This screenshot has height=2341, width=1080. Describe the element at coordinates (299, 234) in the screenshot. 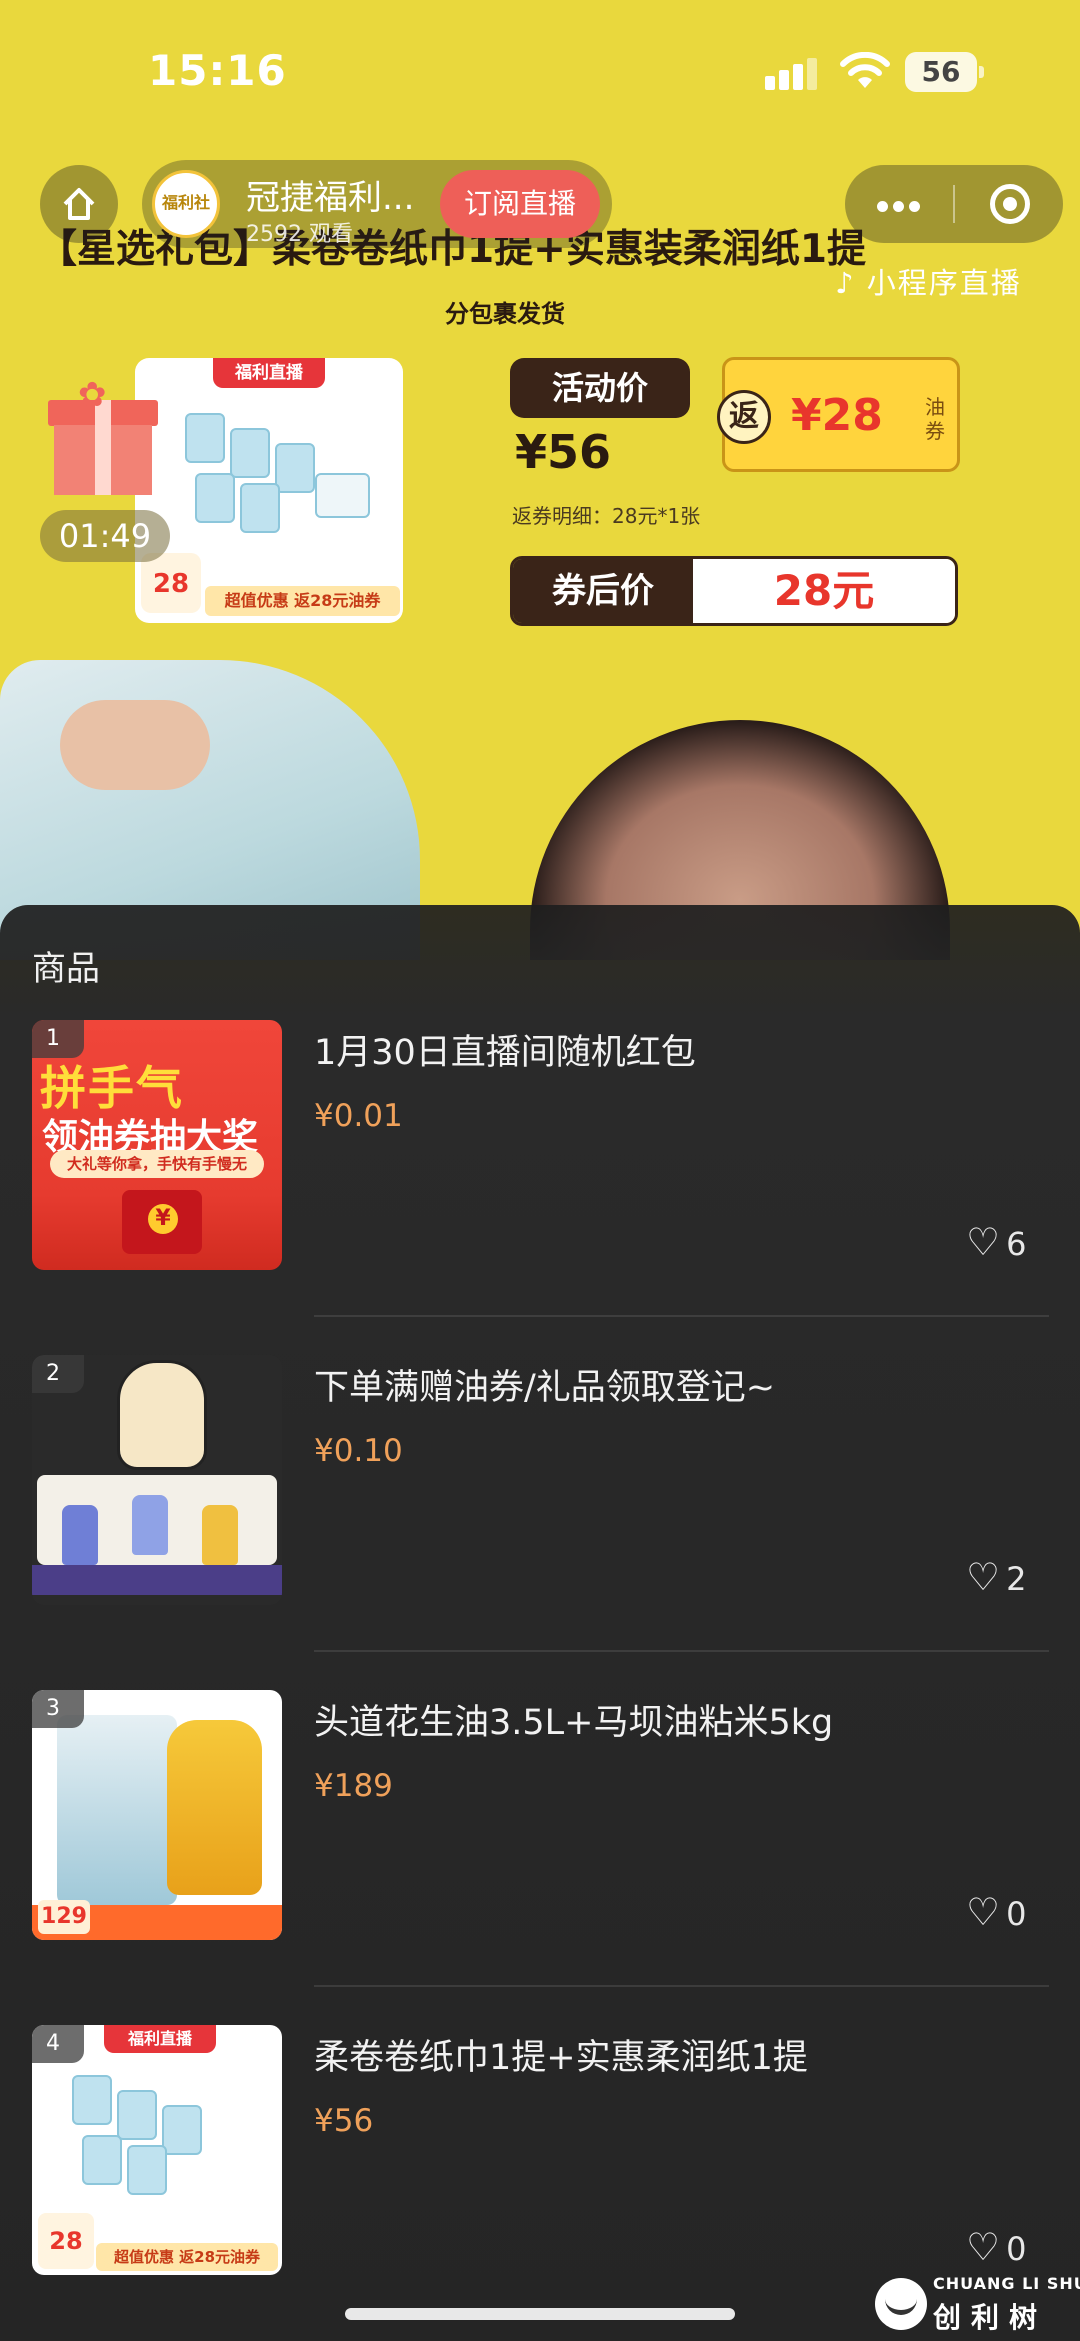

I see `host-view-count: 2592 观看` at that location.